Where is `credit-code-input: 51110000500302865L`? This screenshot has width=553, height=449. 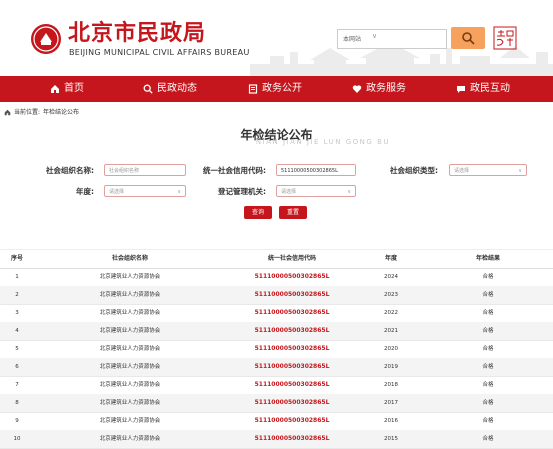
credit-code-input: 51110000500302865L is located at coordinates (316, 170).